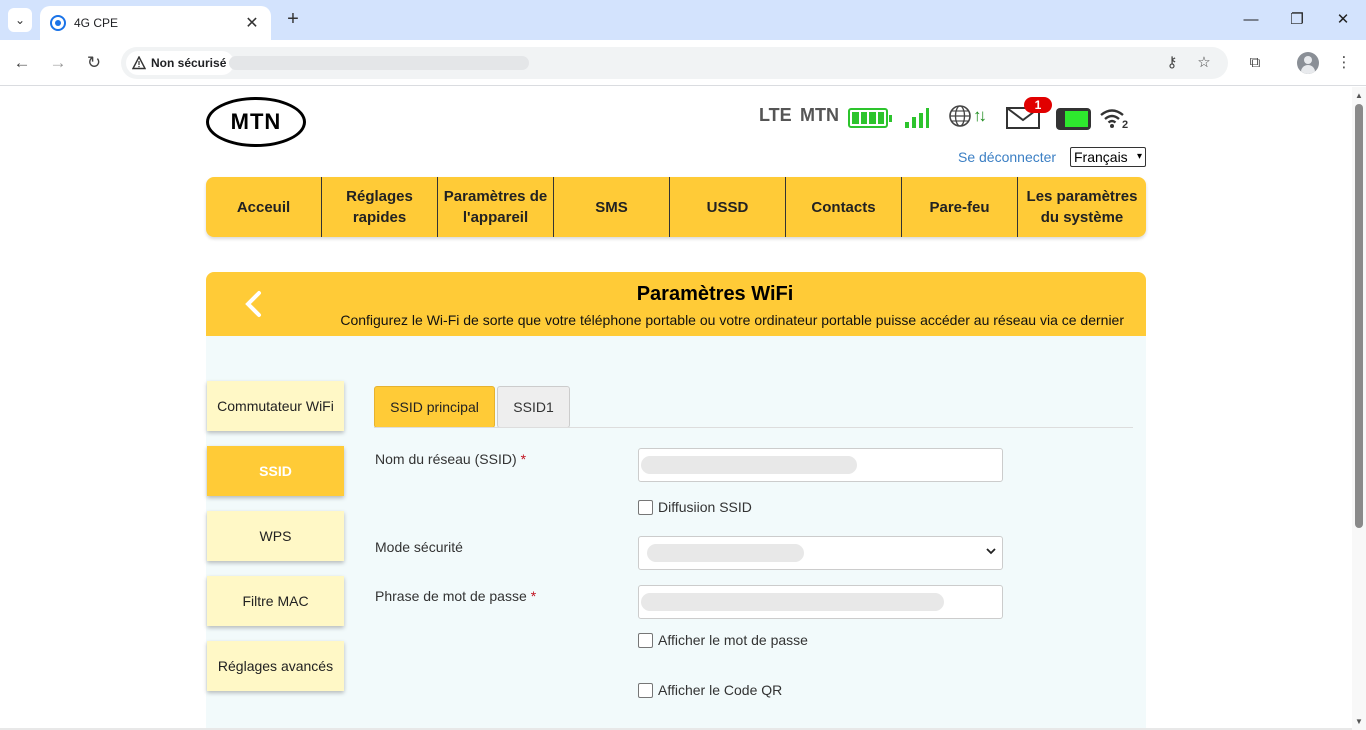 This screenshot has width=1366, height=730. I want to click on menu-item-sms: SMS, so click(612, 207).